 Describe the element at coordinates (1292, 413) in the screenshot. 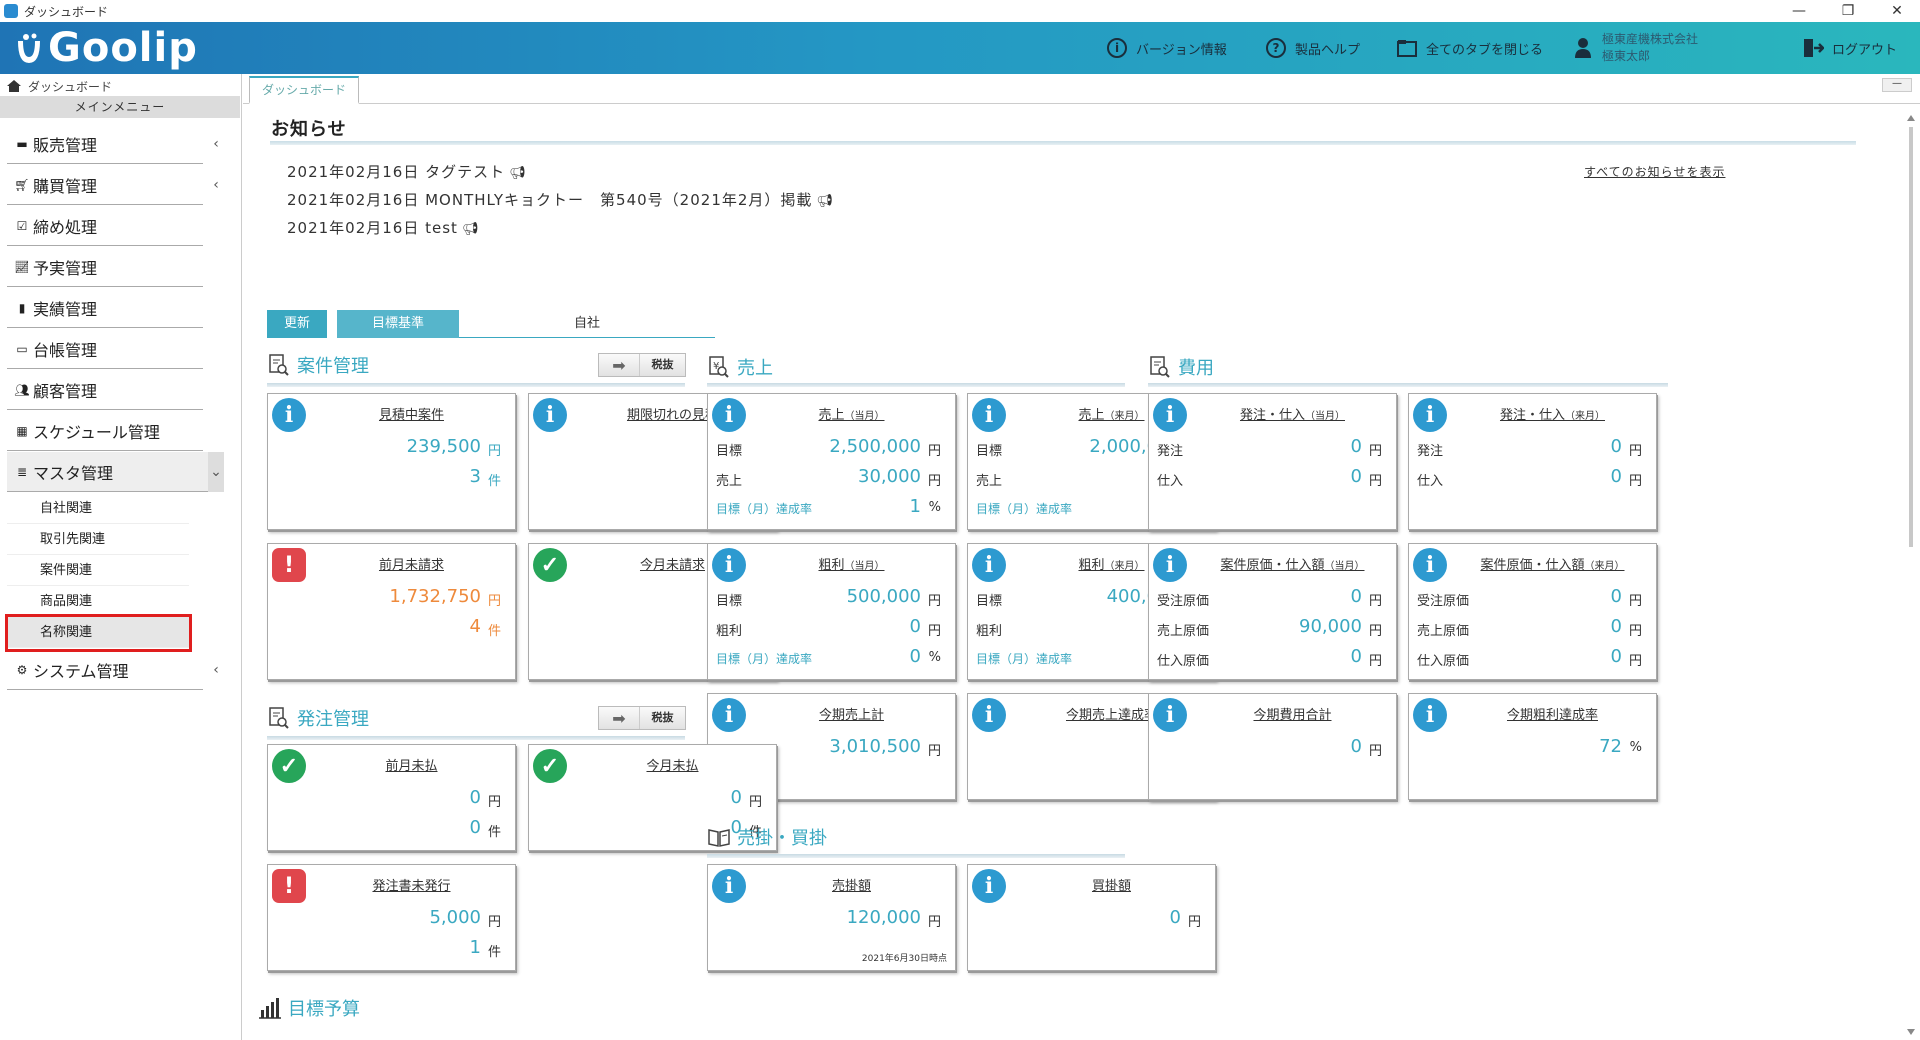

I see `card-title: 発注・仕入（当月）` at that location.